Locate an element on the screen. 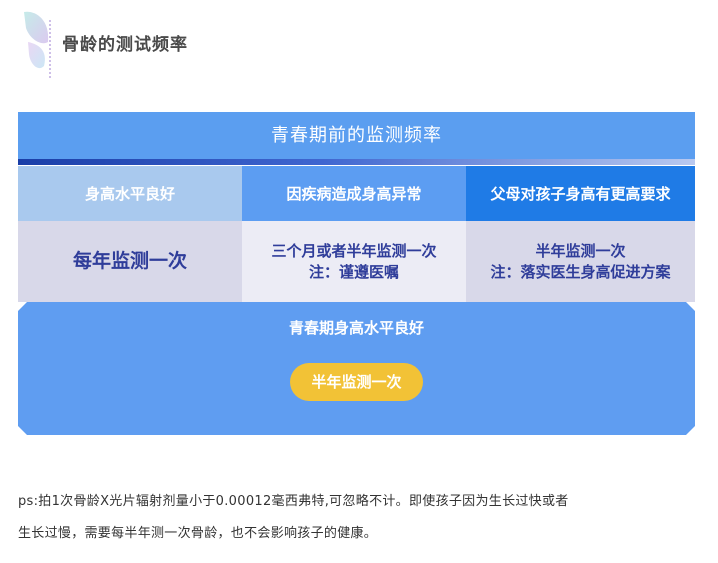  section-title: 骨龄的测试频率 is located at coordinates (125, 45).